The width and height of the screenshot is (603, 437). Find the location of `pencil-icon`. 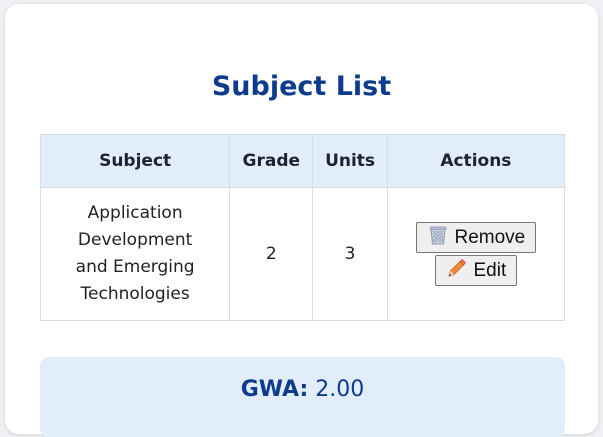

pencil-icon is located at coordinates (457, 271).